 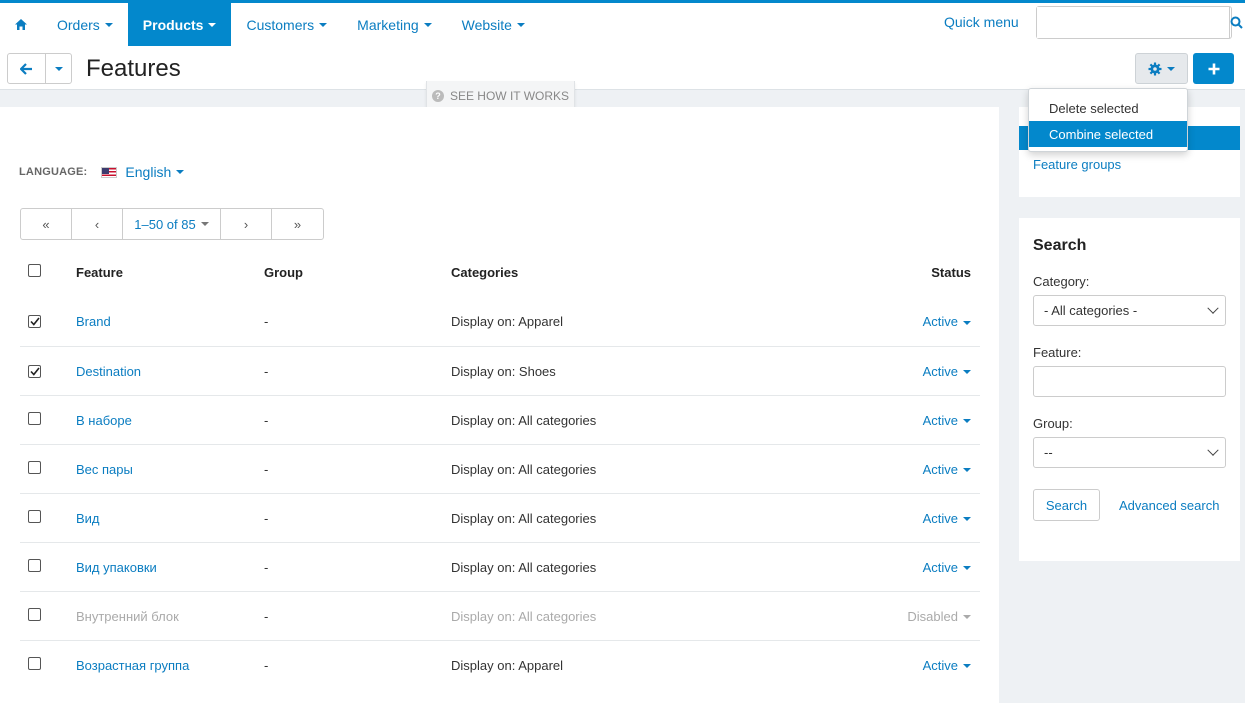 I want to click on us-flag-icon, so click(x=109, y=172).